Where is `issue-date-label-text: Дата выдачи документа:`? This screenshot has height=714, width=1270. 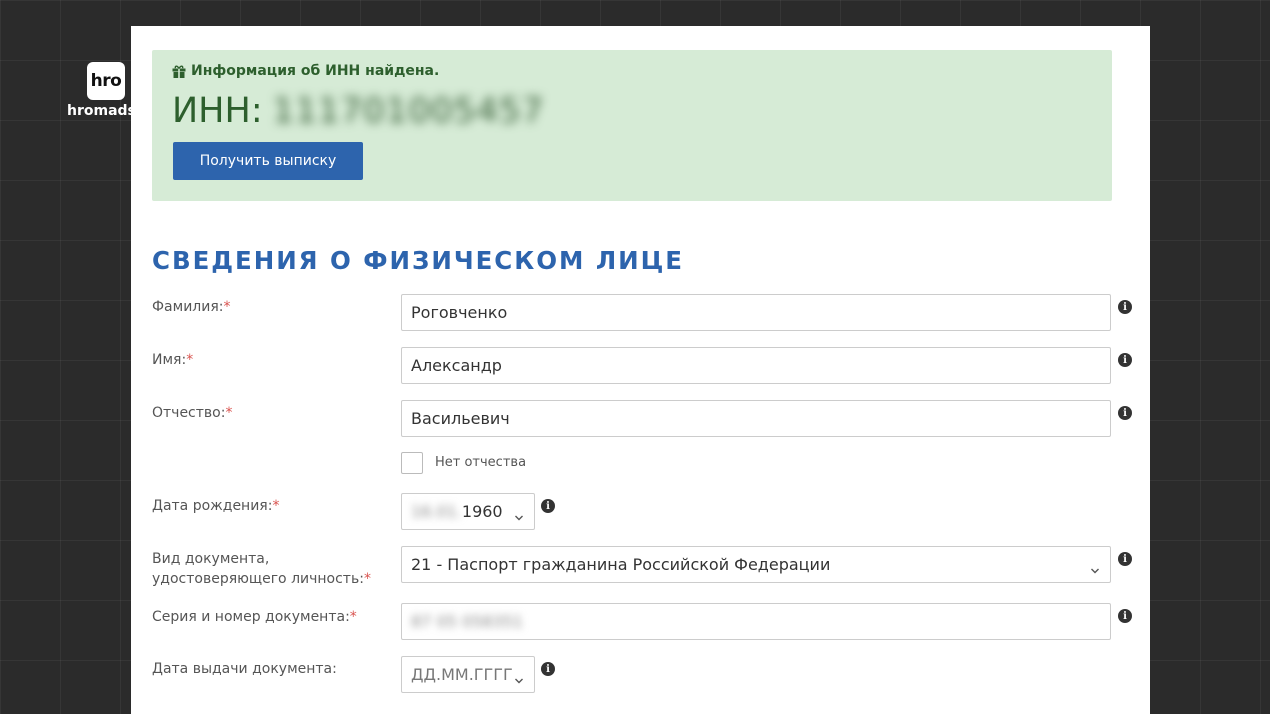
issue-date-label-text: Дата выдачи документа: is located at coordinates (244, 669).